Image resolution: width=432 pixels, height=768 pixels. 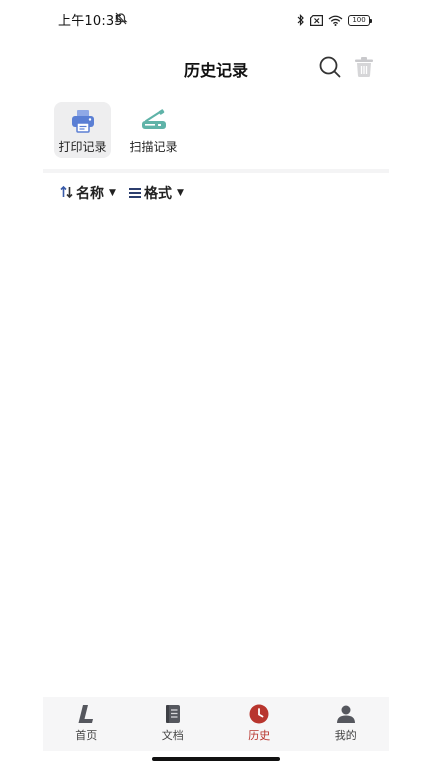 What do you see at coordinates (82, 147) in the screenshot?
I see `tab-print-label: 打印记录` at bounding box center [82, 147].